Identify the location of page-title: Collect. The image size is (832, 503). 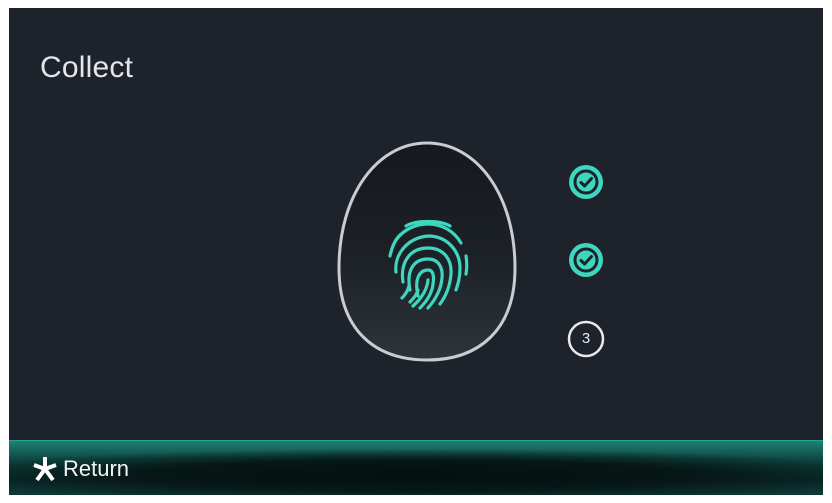
(87, 67).